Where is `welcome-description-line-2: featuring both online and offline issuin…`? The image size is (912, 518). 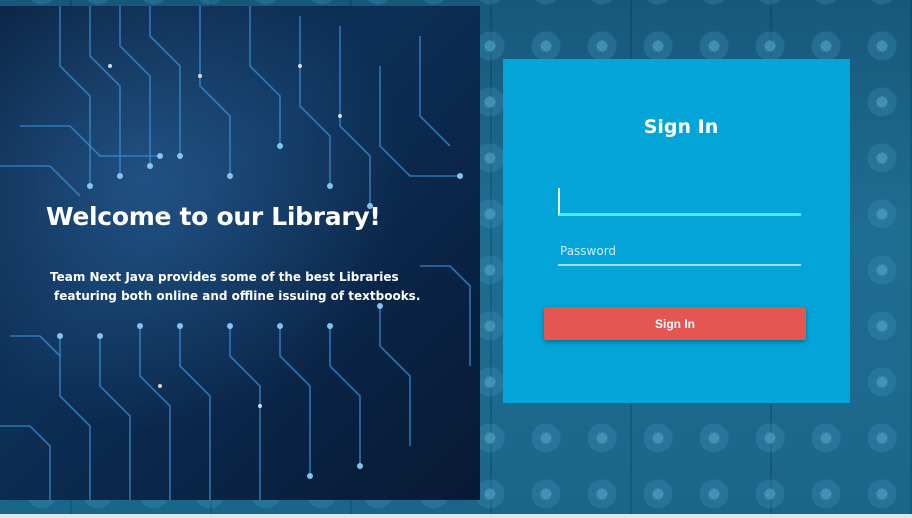 welcome-description-line-2: featuring both online and offline issuin… is located at coordinates (237, 296).